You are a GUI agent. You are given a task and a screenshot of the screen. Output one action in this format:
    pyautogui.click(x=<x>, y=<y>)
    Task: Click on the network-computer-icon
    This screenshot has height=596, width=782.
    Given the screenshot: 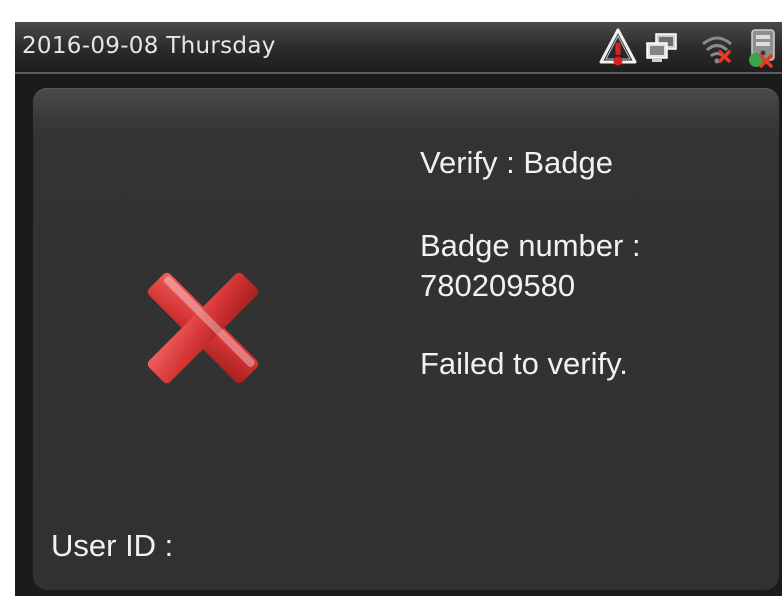 What is the action you would take?
    pyautogui.click(x=661, y=47)
    